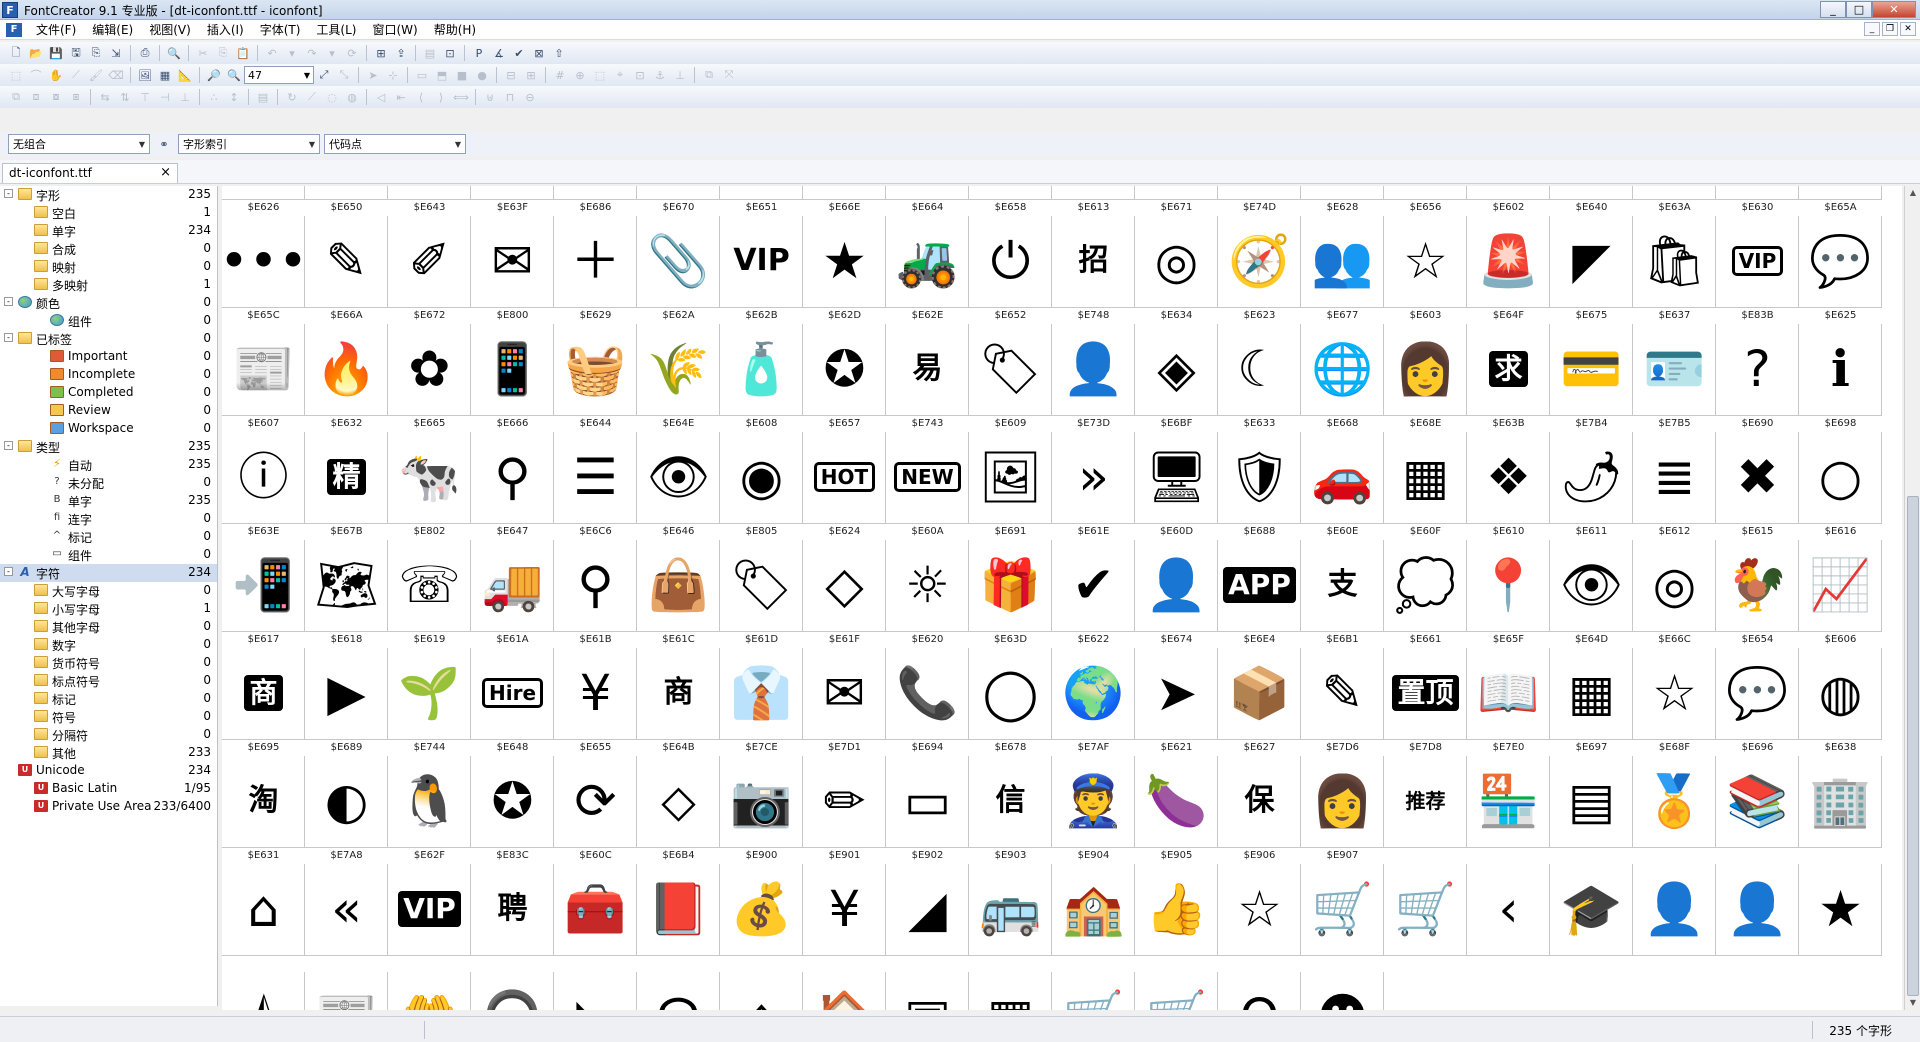 The height and width of the screenshot is (1042, 1920). Describe the element at coordinates (249, 144) in the screenshot. I see `glyph-index-select: 字形索引 ▼` at that location.